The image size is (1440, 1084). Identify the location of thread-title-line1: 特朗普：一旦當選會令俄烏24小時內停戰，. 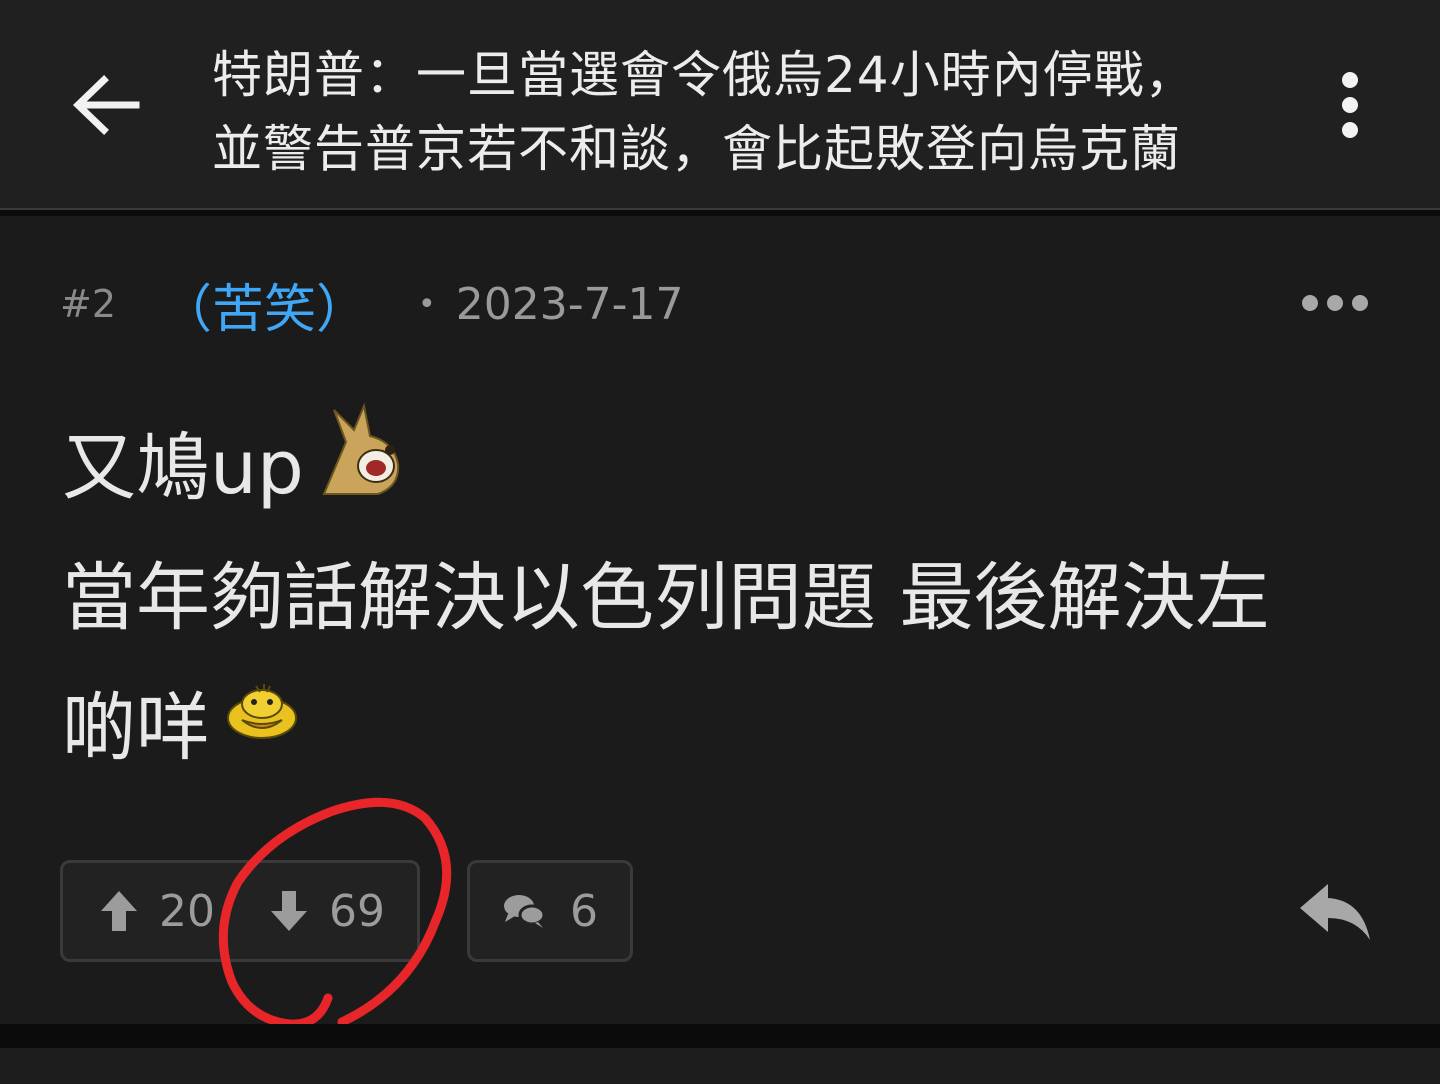
(704, 75).